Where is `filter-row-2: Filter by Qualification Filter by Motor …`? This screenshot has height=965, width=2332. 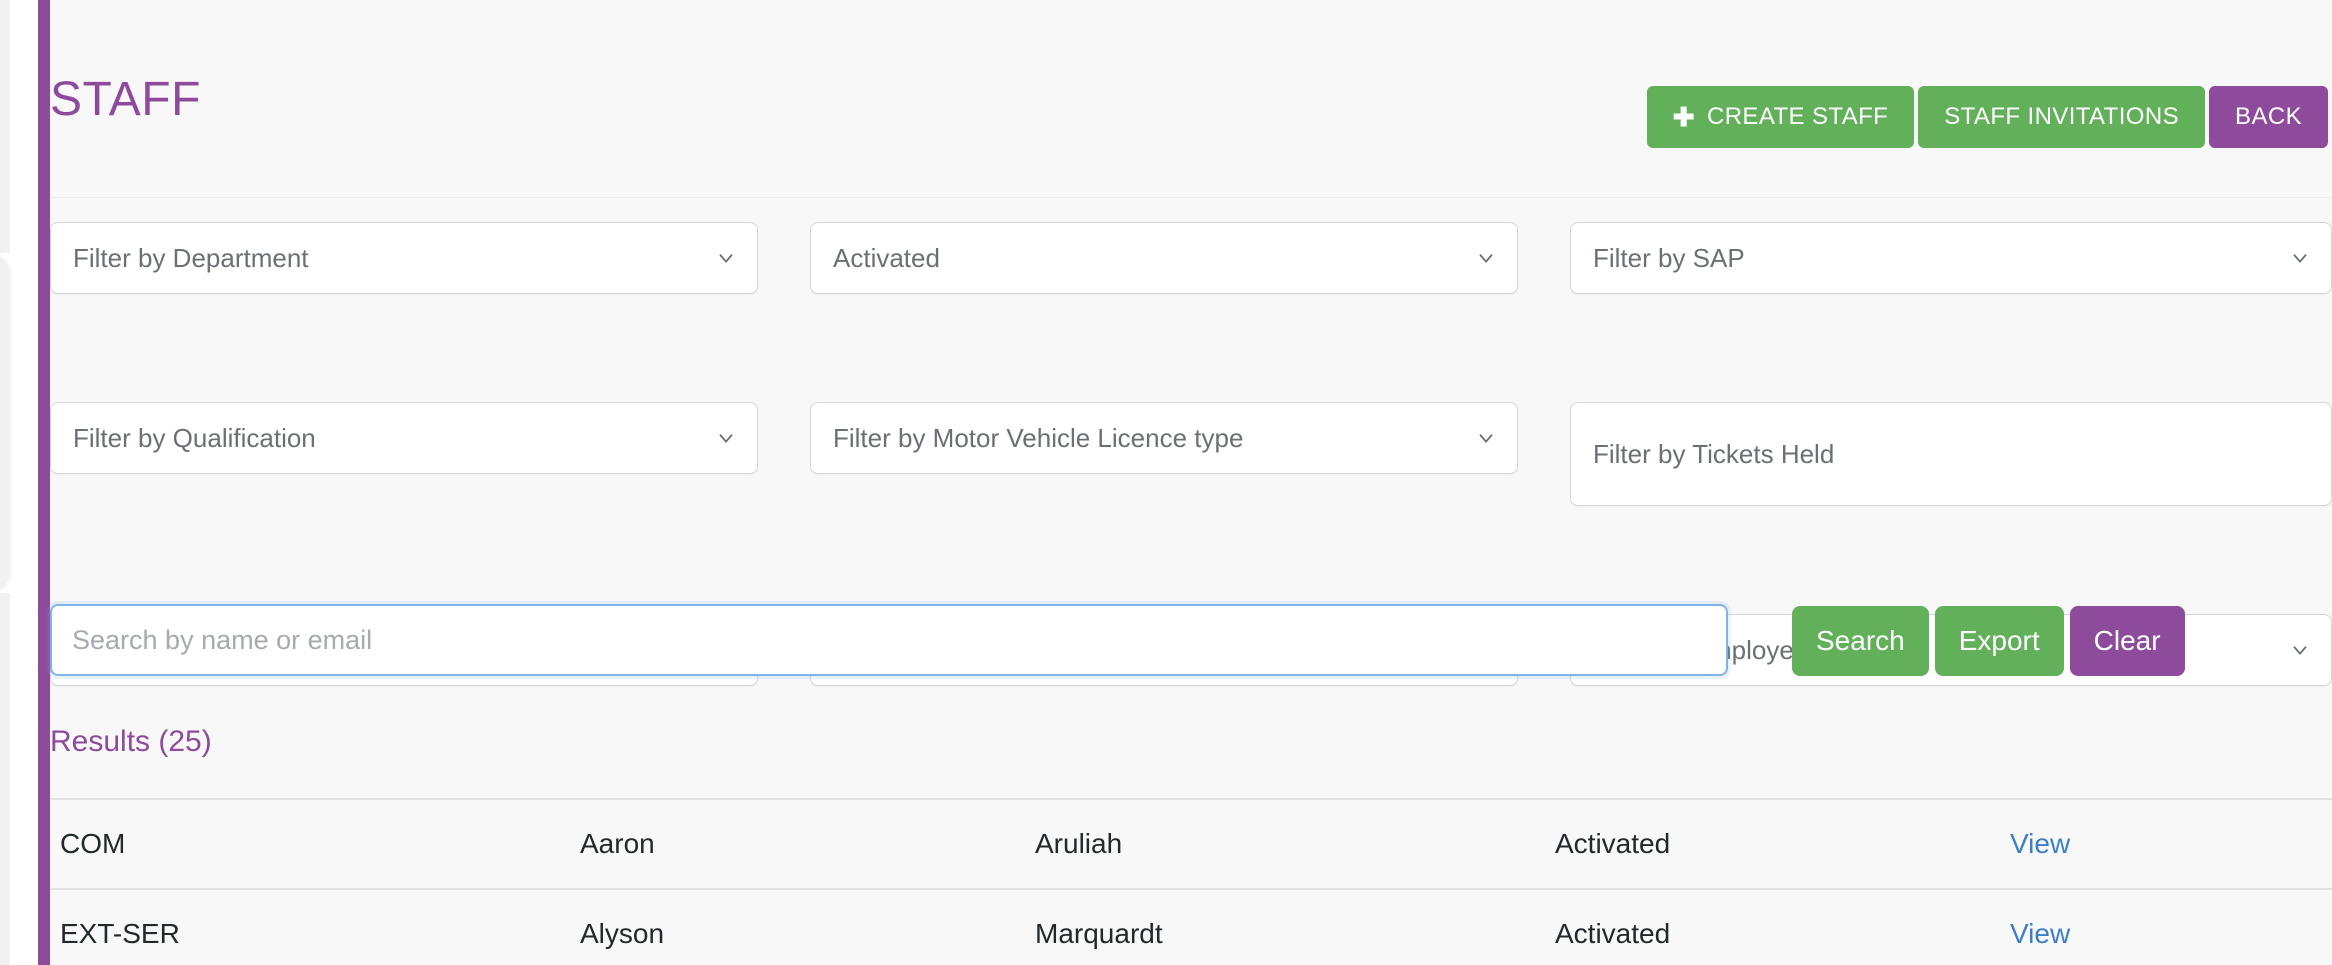 filter-row-2: Filter by Qualification Filter by Motor … is located at coordinates (1191, 454).